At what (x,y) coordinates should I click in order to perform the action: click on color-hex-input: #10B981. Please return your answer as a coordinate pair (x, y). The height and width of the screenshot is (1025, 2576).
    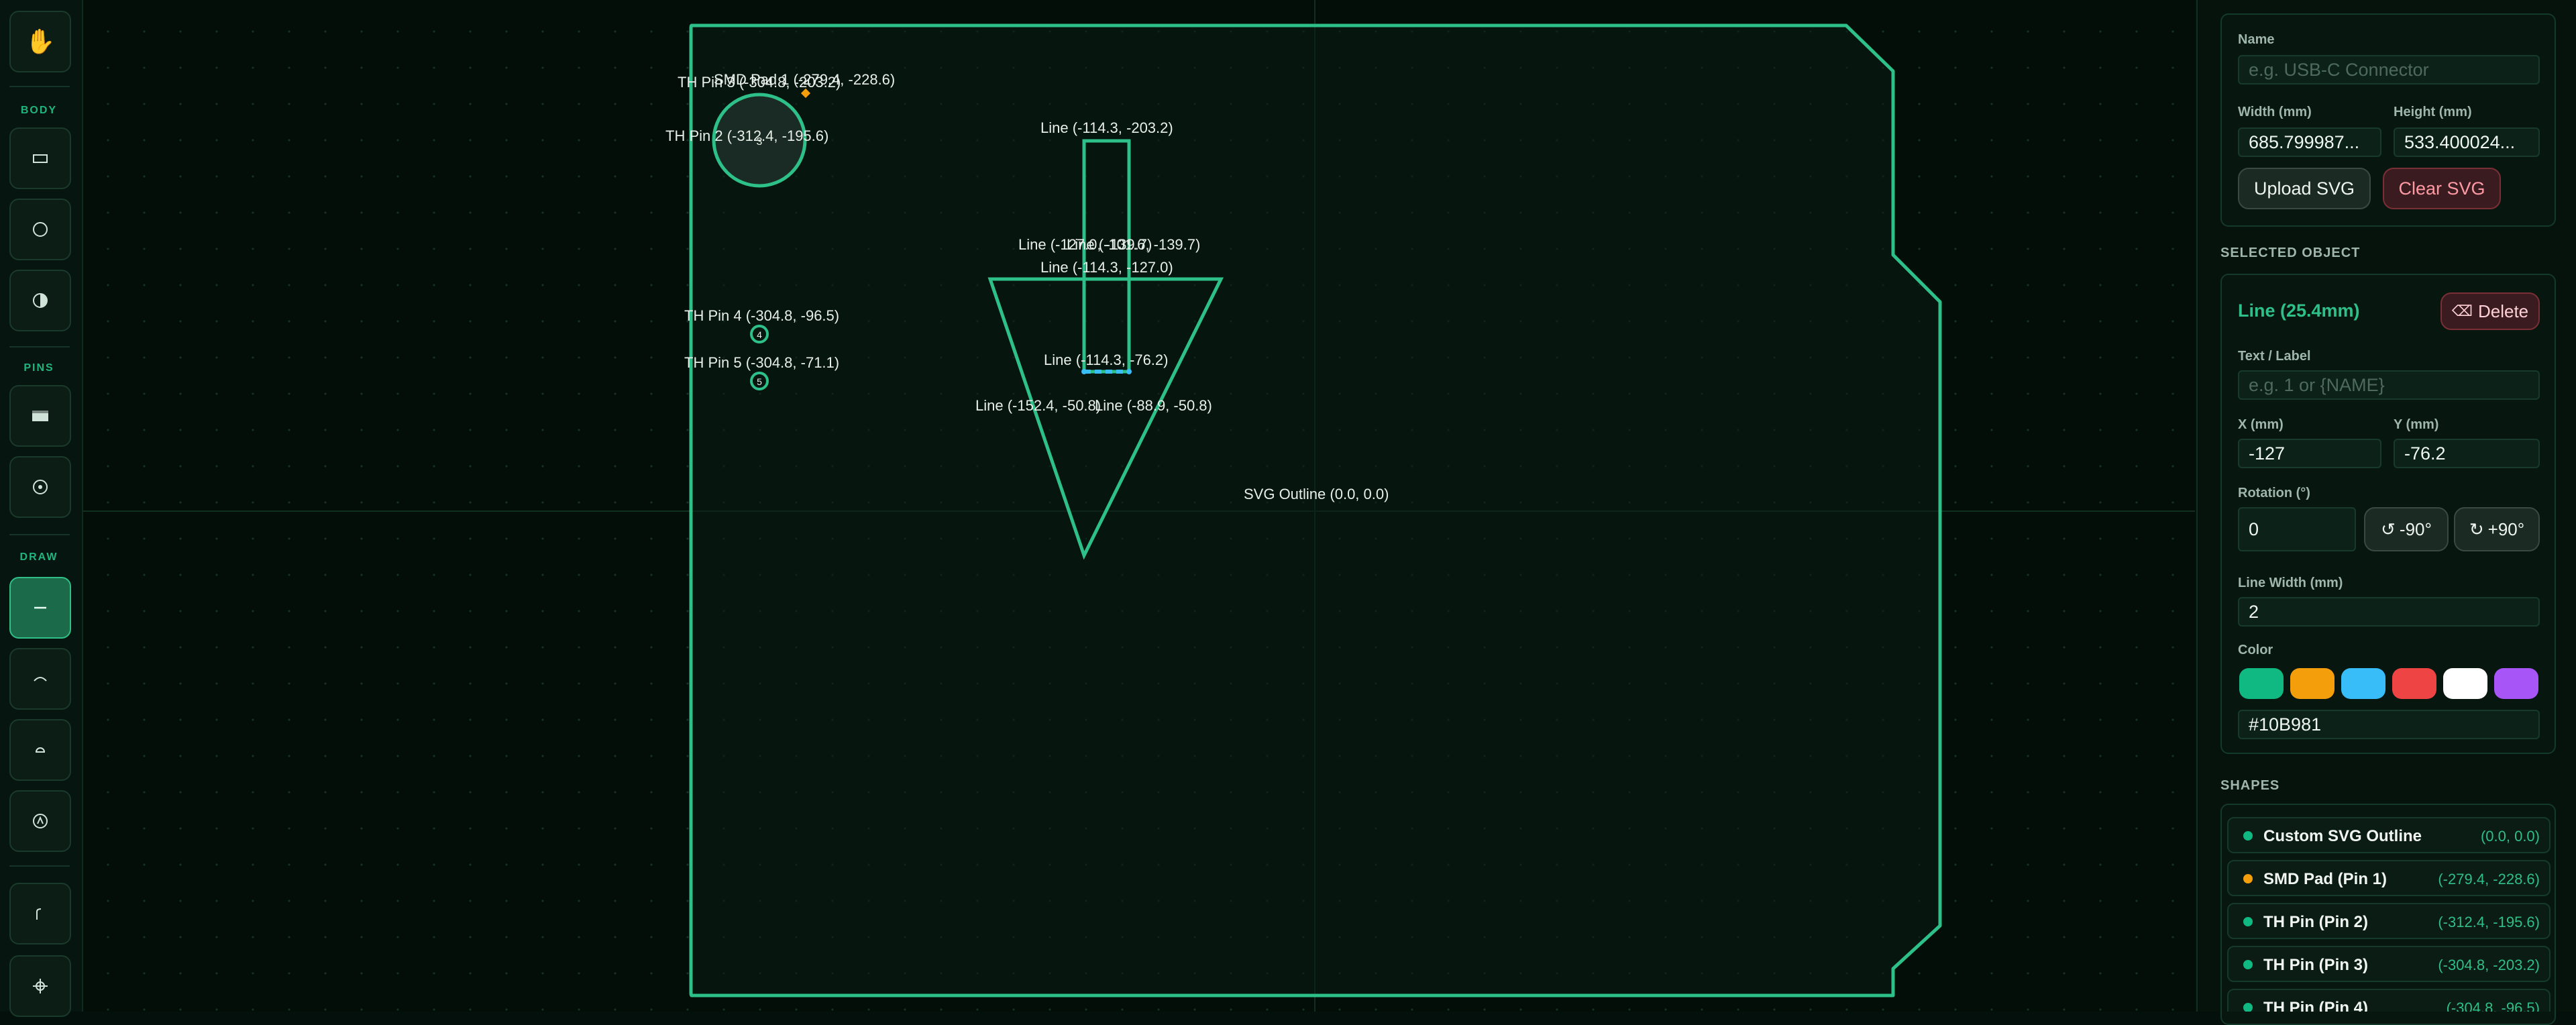
    Looking at the image, I should click on (2389, 724).